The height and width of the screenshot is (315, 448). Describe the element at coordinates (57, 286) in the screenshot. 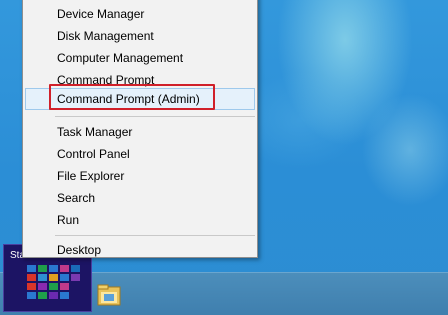

I see `start-tiles-icon` at that location.